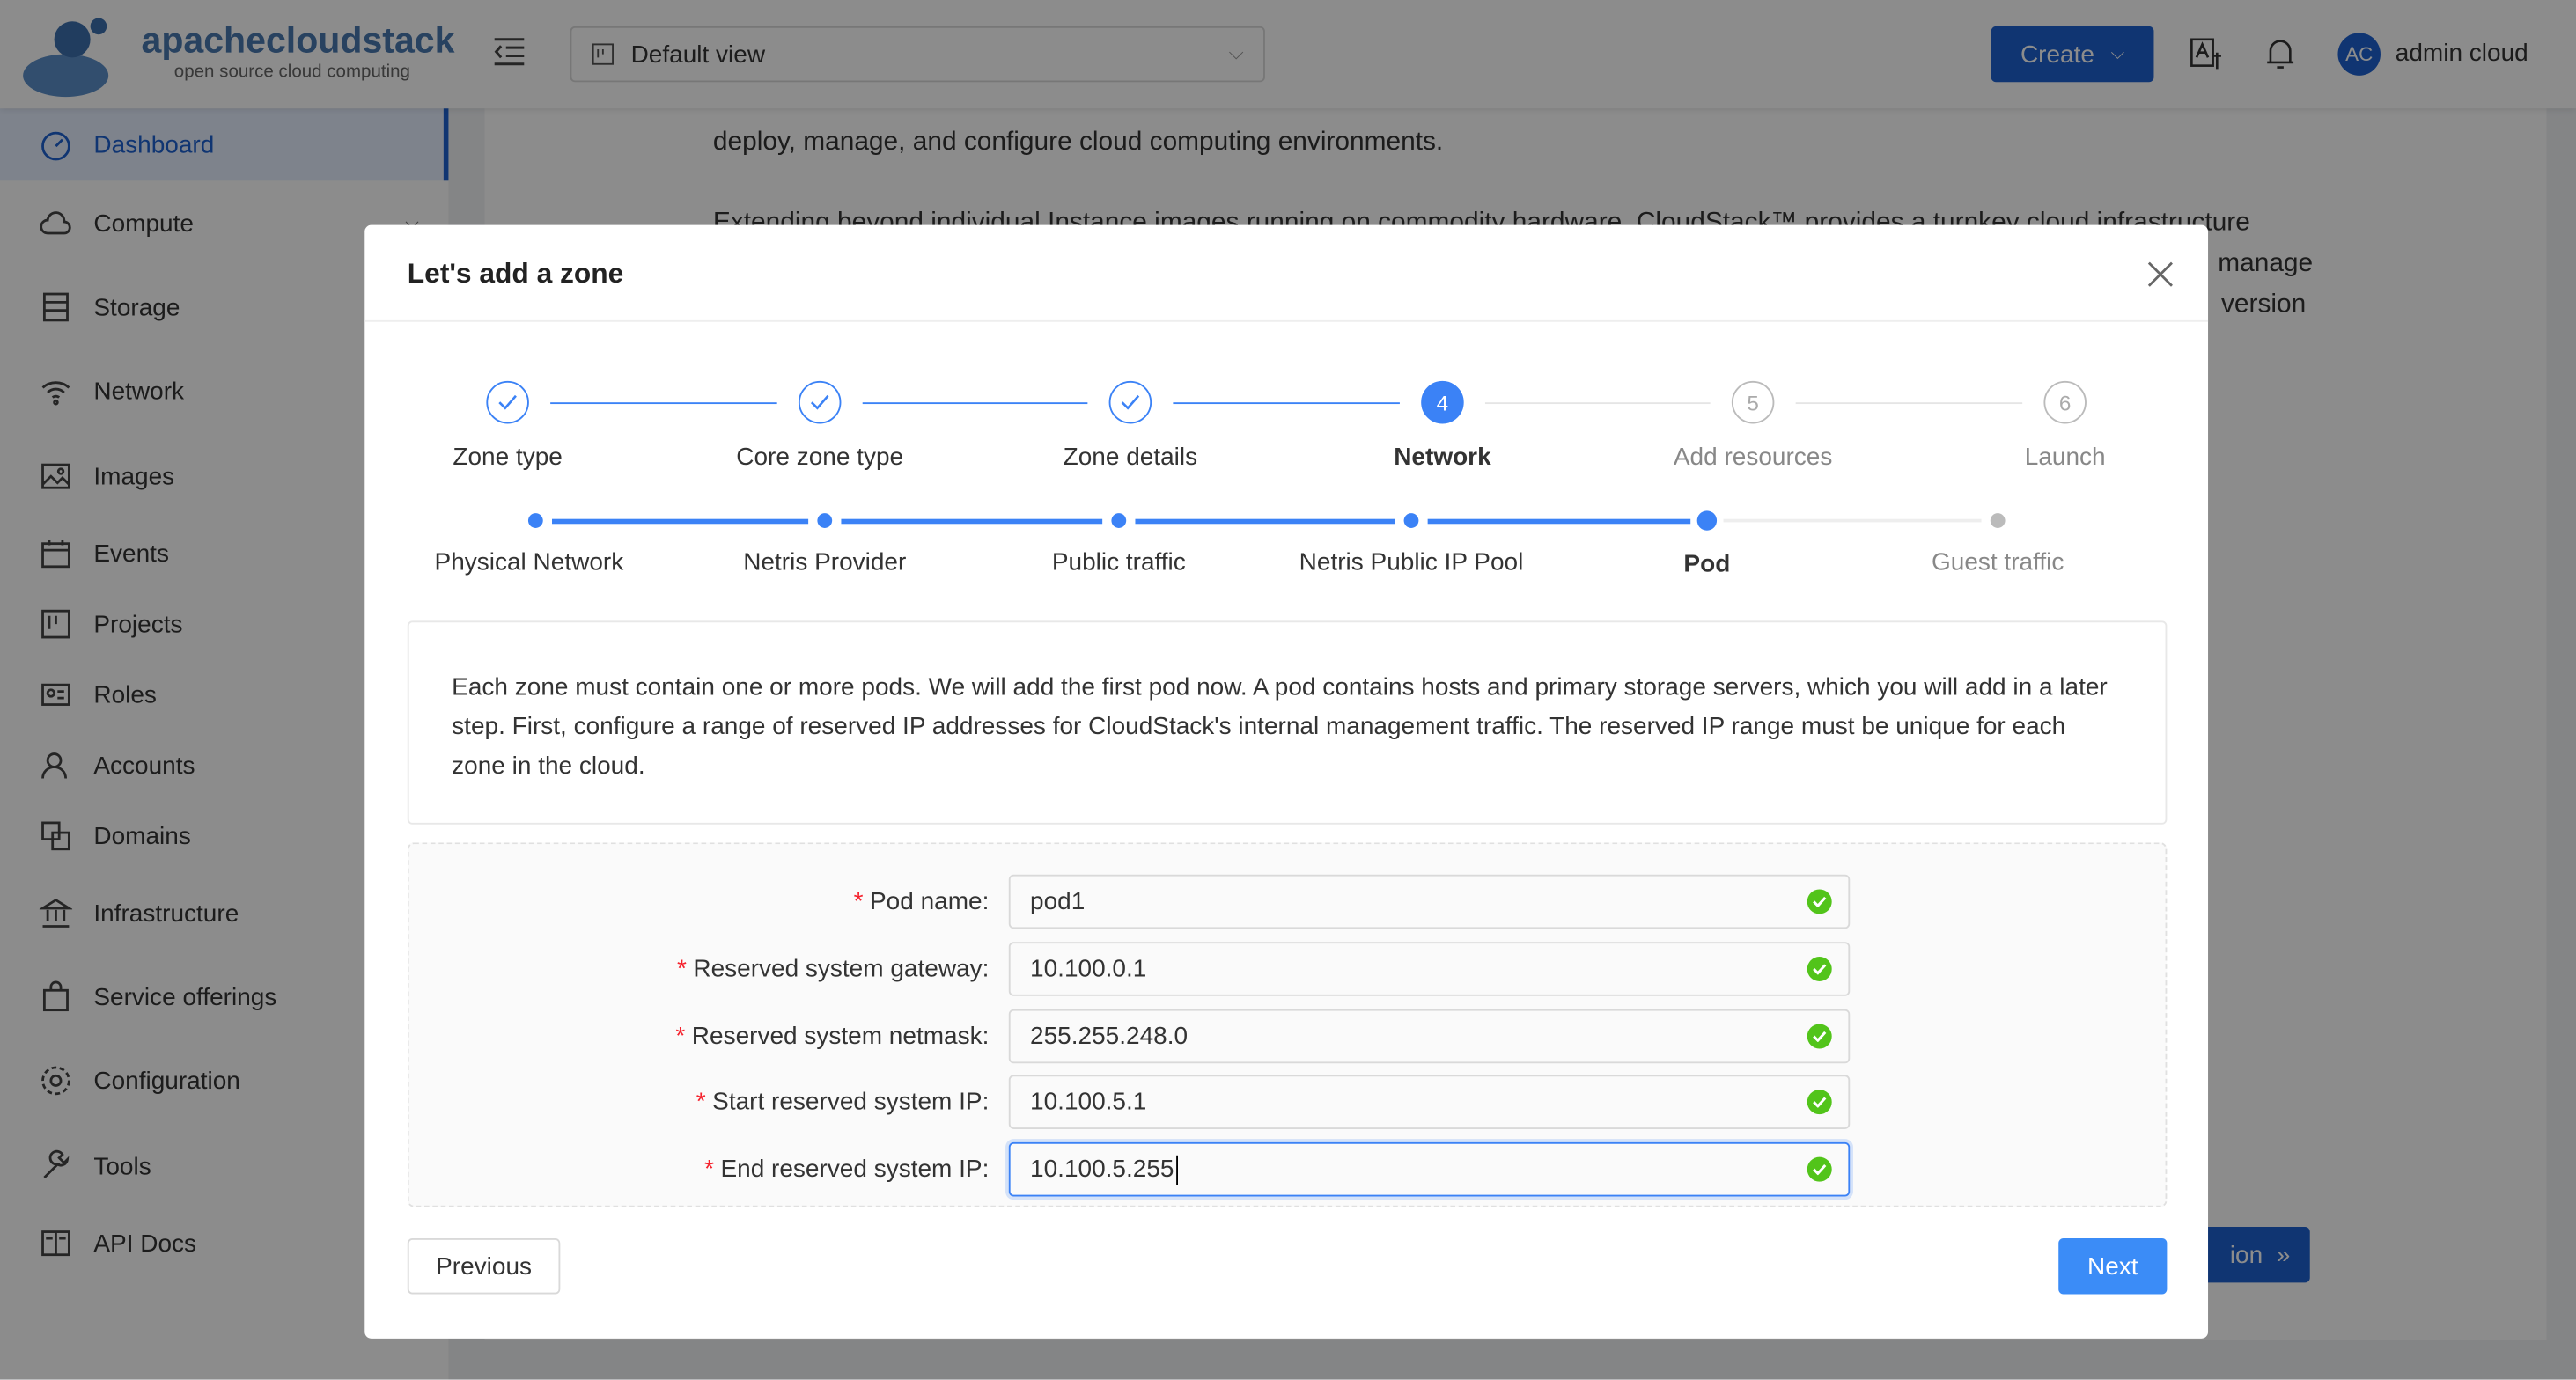 The height and width of the screenshot is (1380, 2576). What do you see at coordinates (2065, 402) in the screenshot?
I see `step-icon: 6` at bounding box center [2065, 402].